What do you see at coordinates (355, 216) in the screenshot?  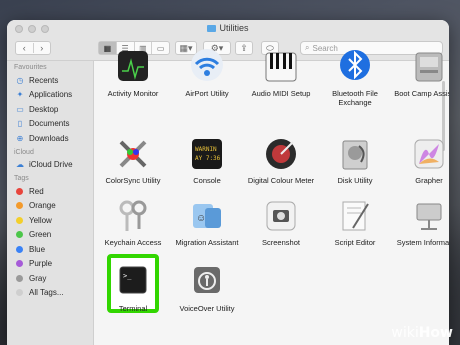 I see `script-editor-icon` at bounding box center [355, 216].